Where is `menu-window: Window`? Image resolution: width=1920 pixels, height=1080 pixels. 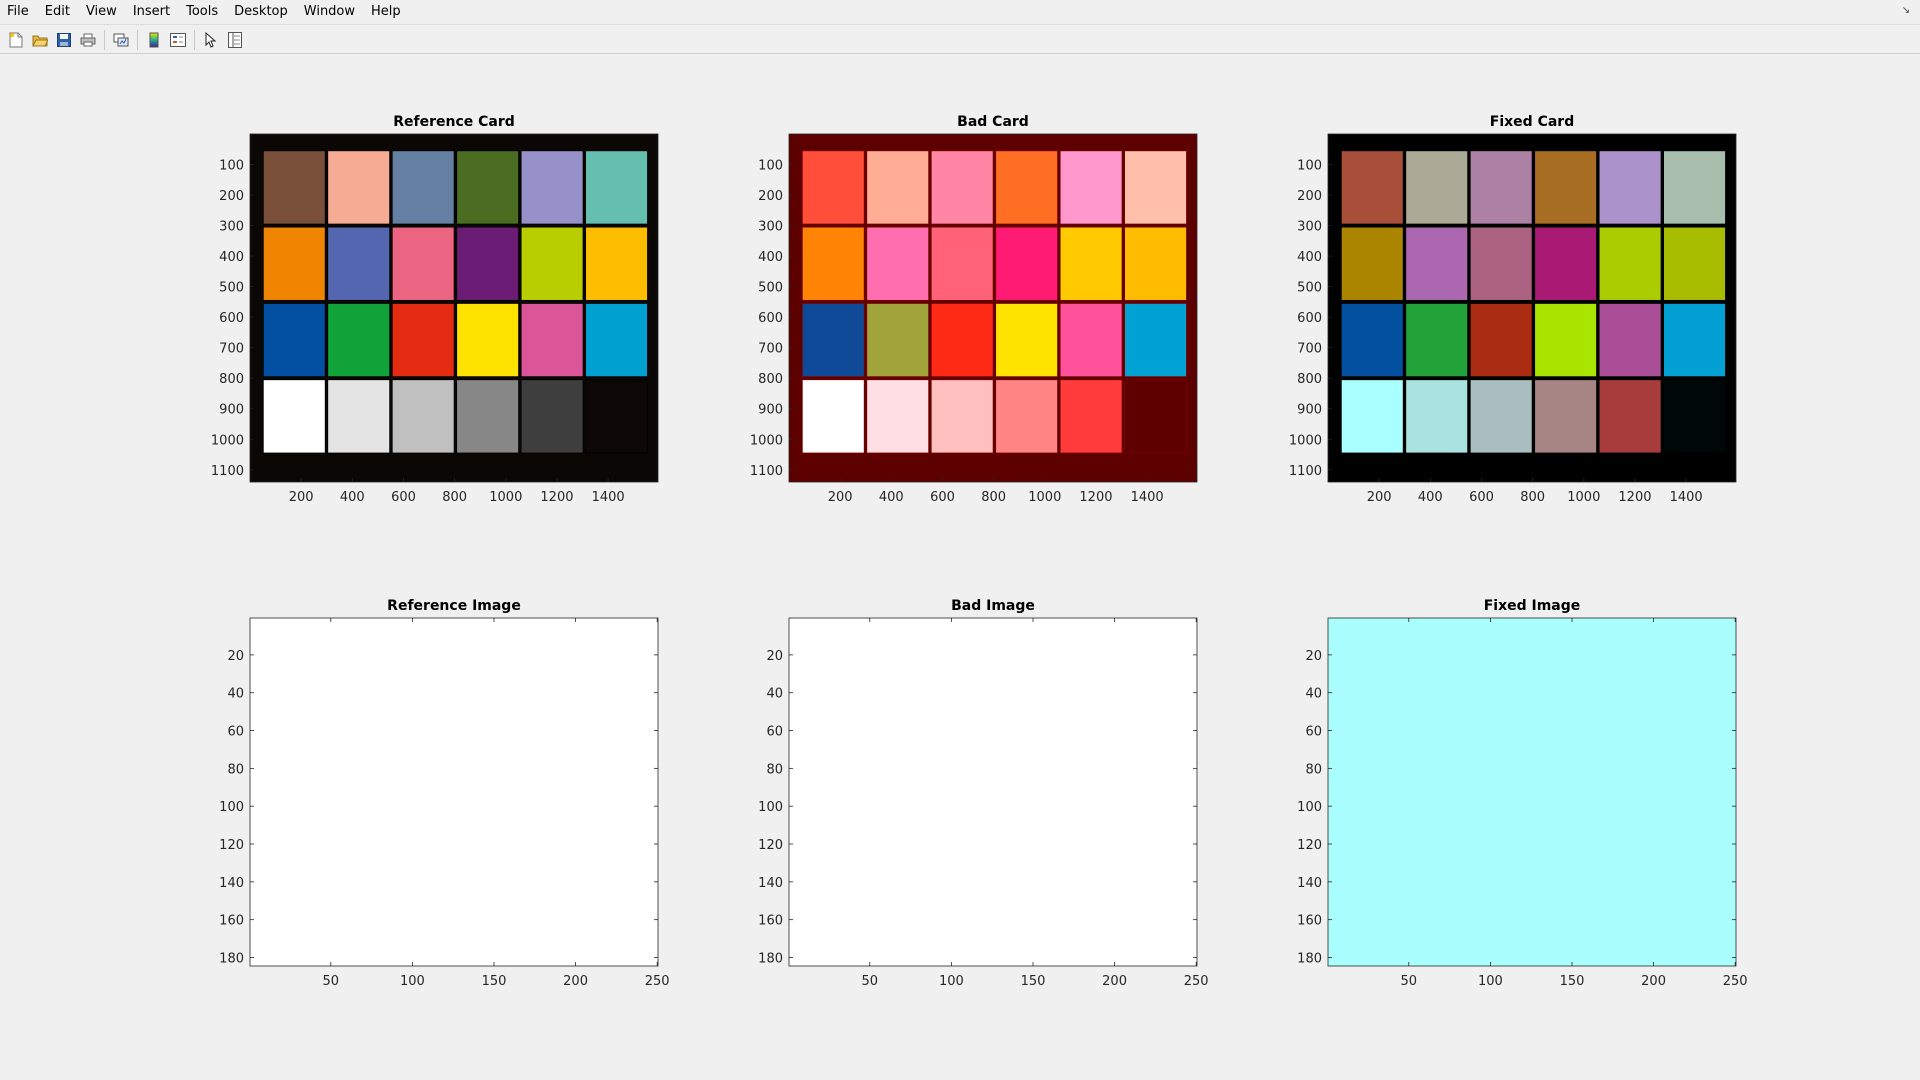 menu-window: Window is located at coordinates (329, 12).